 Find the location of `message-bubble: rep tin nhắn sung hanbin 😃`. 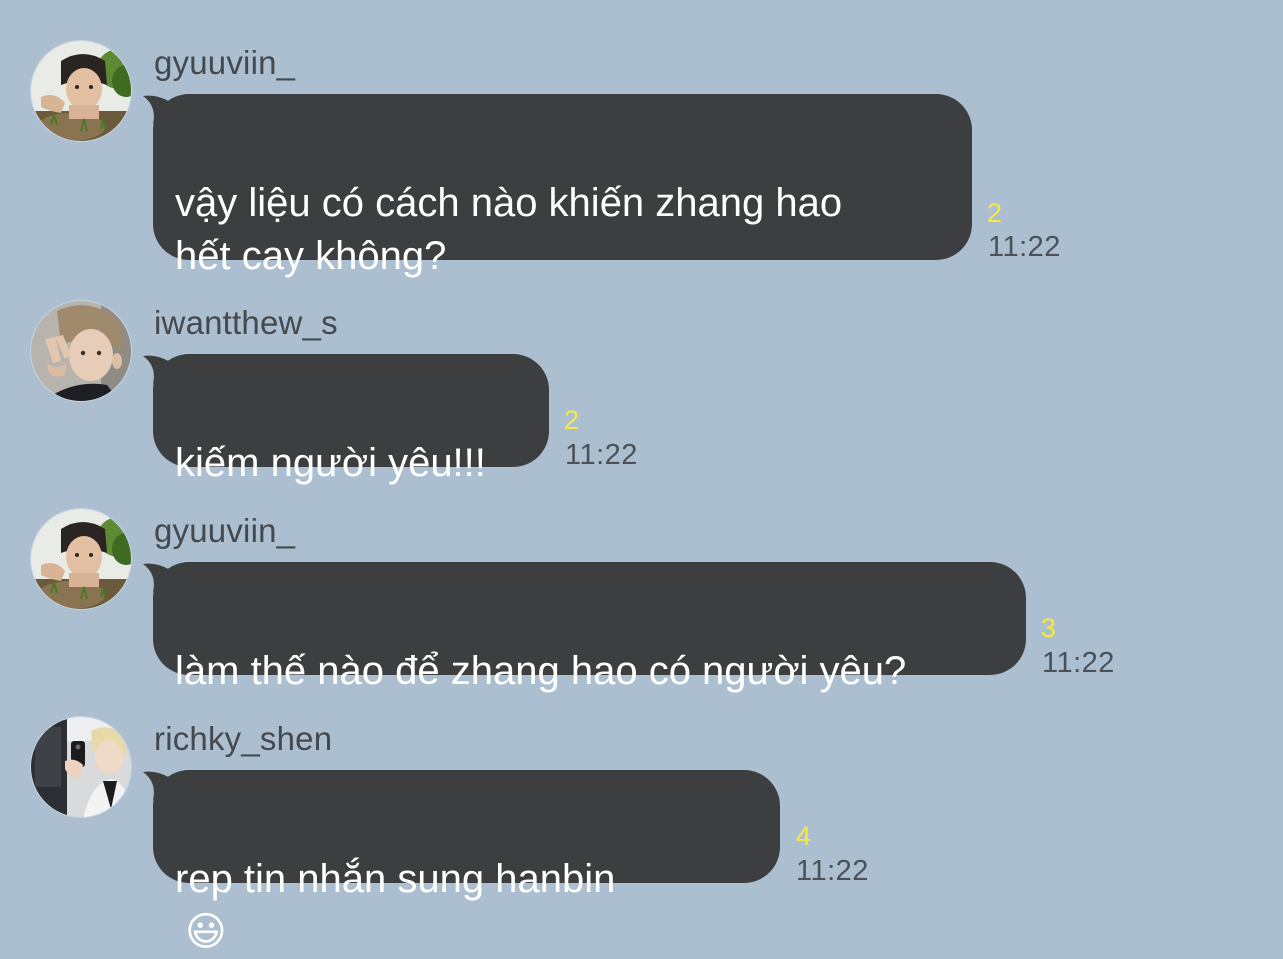

message-bubble: rep tin nhắn sung hanbin 😃 is located at coordinates (466, 862).